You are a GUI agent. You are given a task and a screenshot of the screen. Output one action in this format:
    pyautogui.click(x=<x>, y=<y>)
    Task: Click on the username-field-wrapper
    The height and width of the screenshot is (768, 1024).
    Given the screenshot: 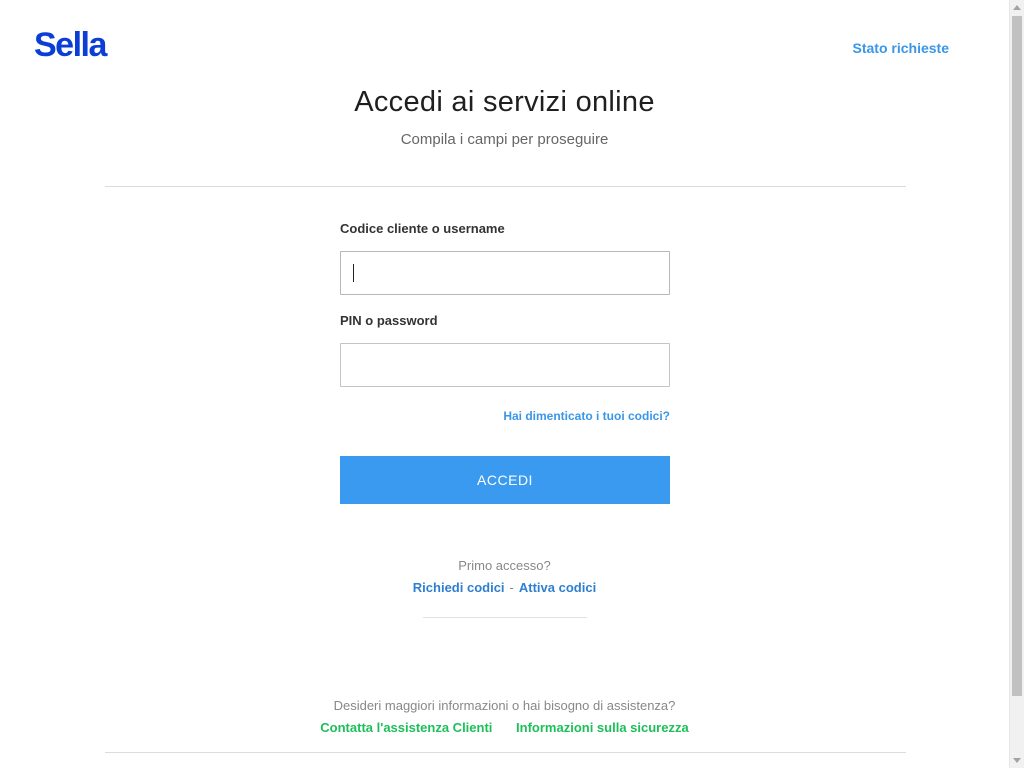 What is the action you would take?
    pyautogui.click(x=505, y=273)
    